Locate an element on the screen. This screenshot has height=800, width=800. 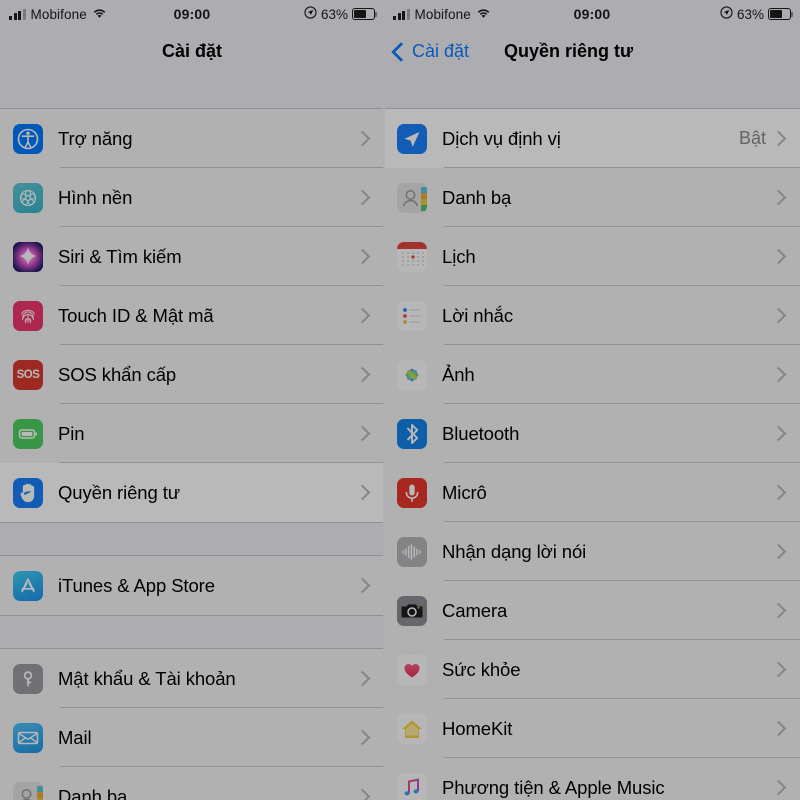
chevron-left-icon is located at coordinates (401, 51).